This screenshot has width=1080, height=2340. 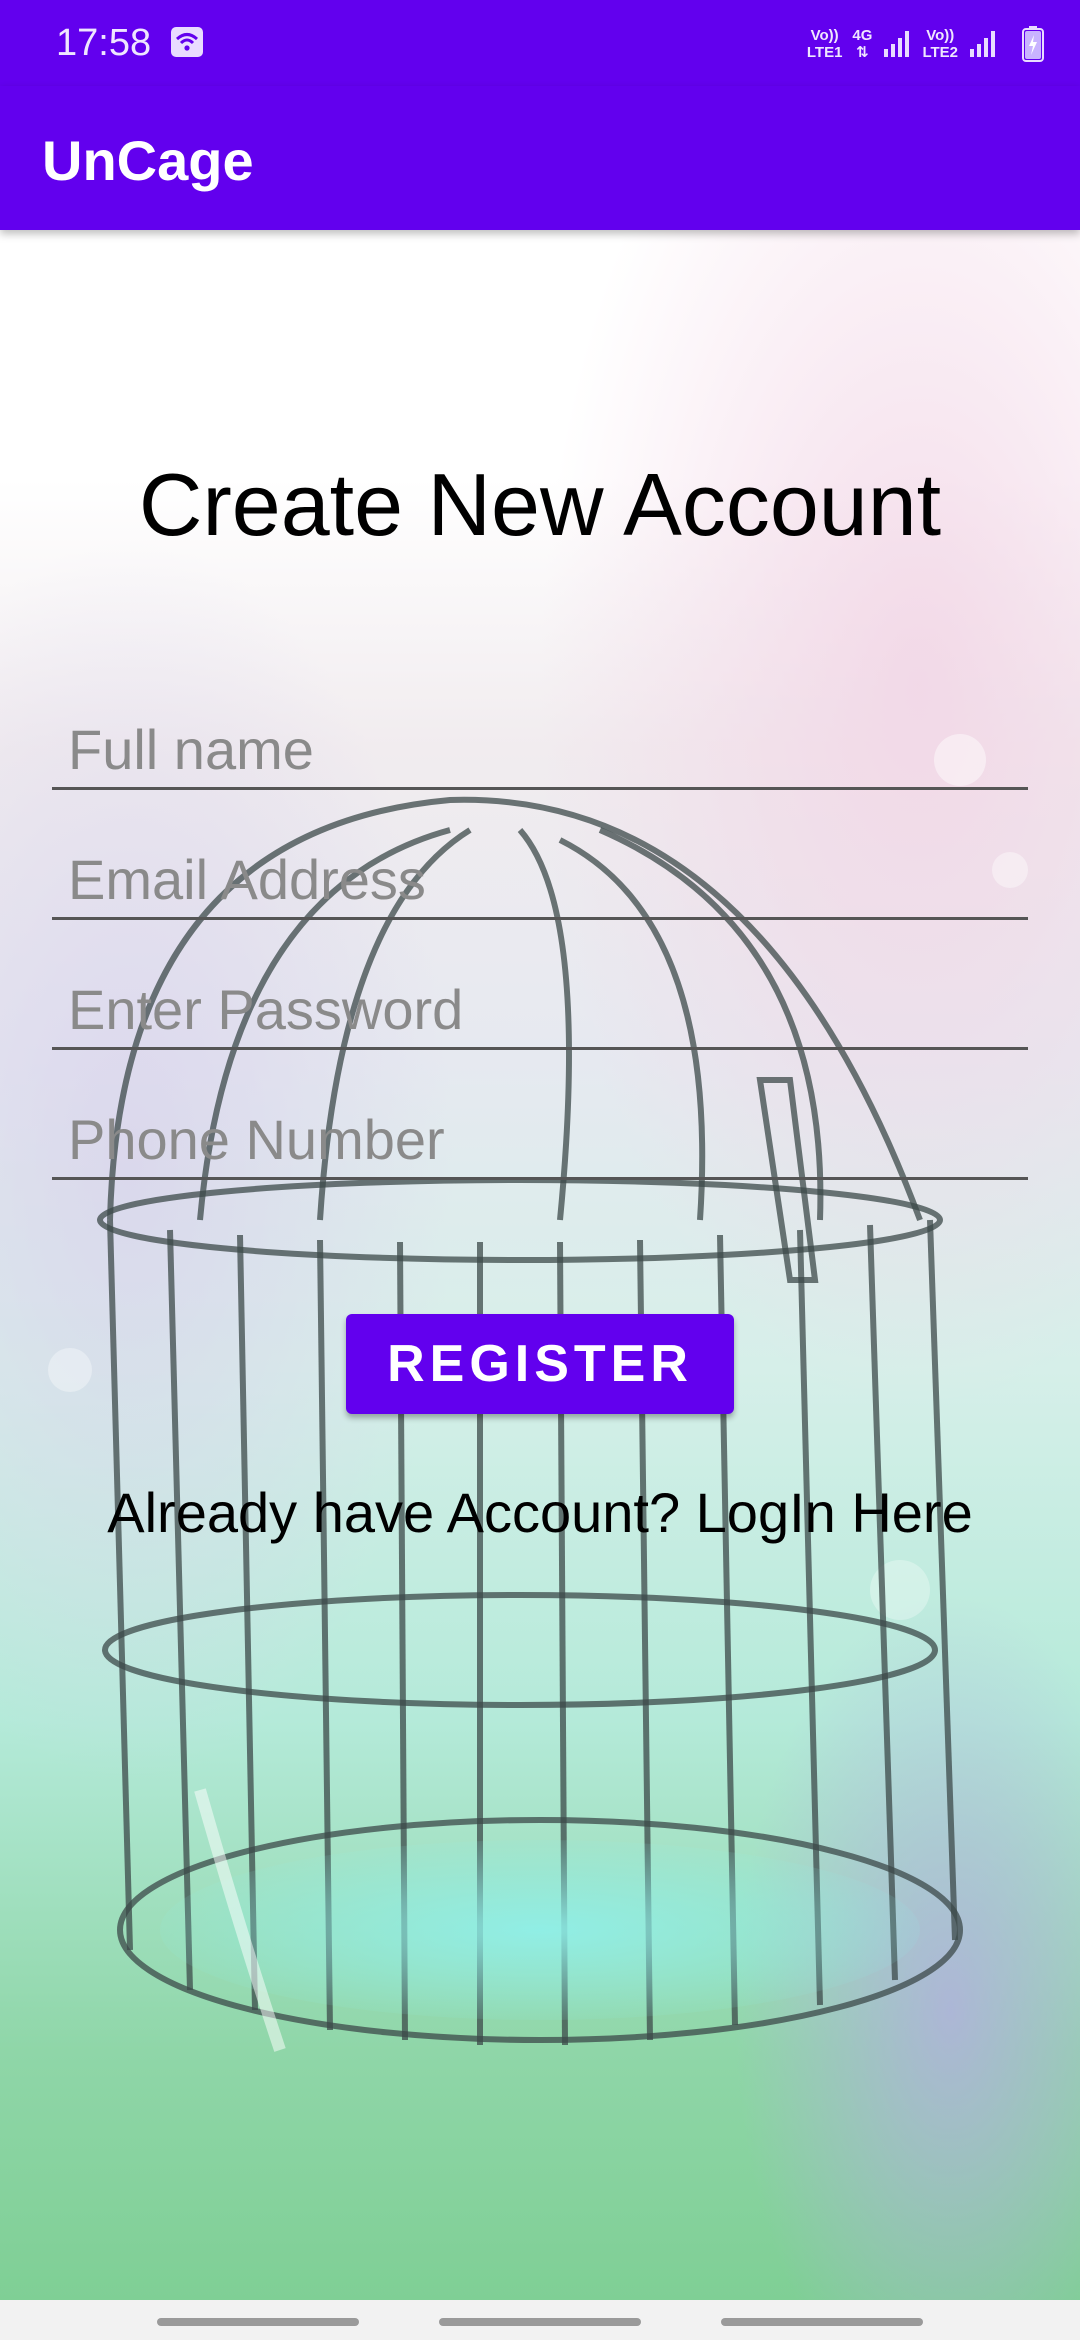 What do you see at coordinates (258, 2322) in the screenshot?
I see `nav-gesture-left` at bounding box center [258, 2322].